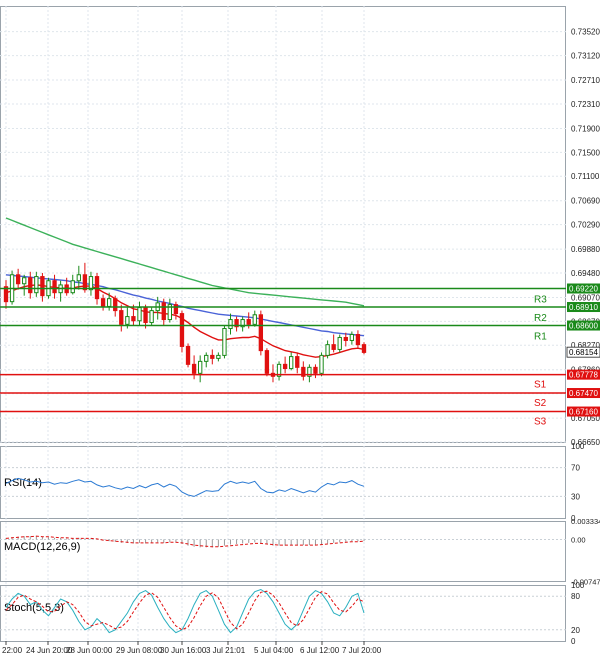  I want to click on macd-tick-label: 0.003334, so click(585, 521).